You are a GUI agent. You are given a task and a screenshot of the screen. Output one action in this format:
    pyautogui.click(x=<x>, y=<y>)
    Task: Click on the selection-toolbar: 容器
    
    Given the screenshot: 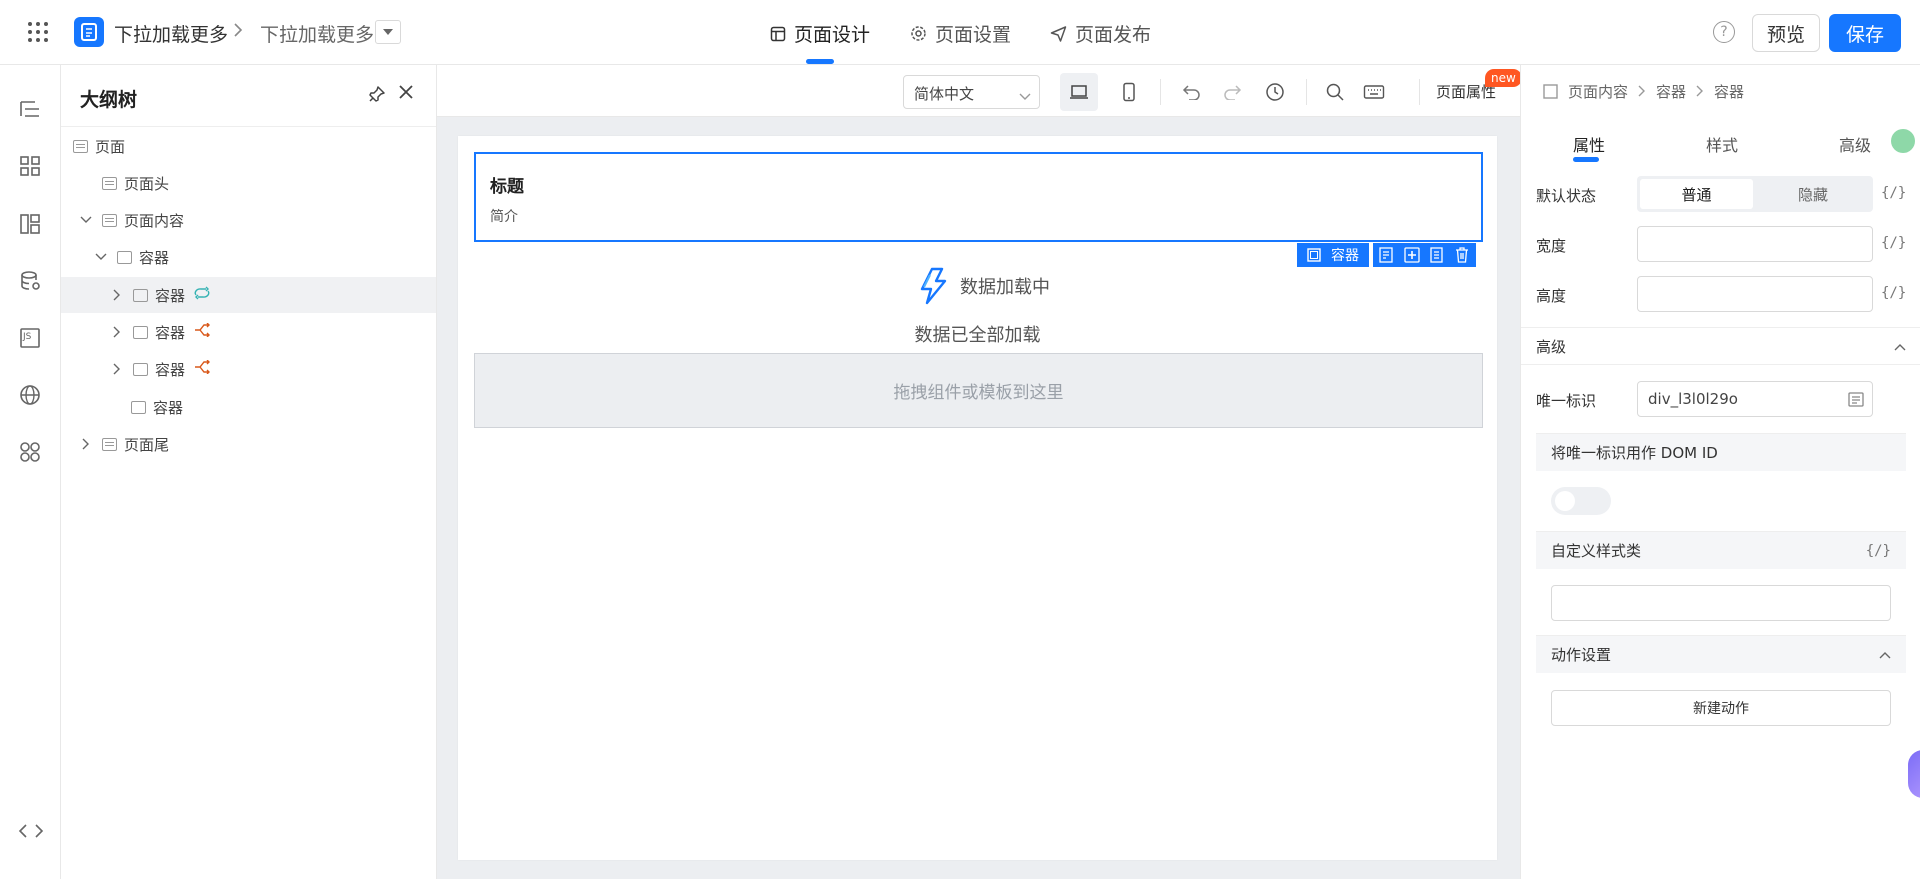 What is the action you would take?
    pyautogui.click(x=1386, y=255)
    